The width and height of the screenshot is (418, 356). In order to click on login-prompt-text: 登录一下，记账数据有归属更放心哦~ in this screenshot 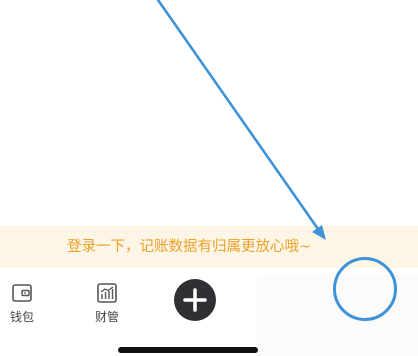, I will do `click(202, 247)`.